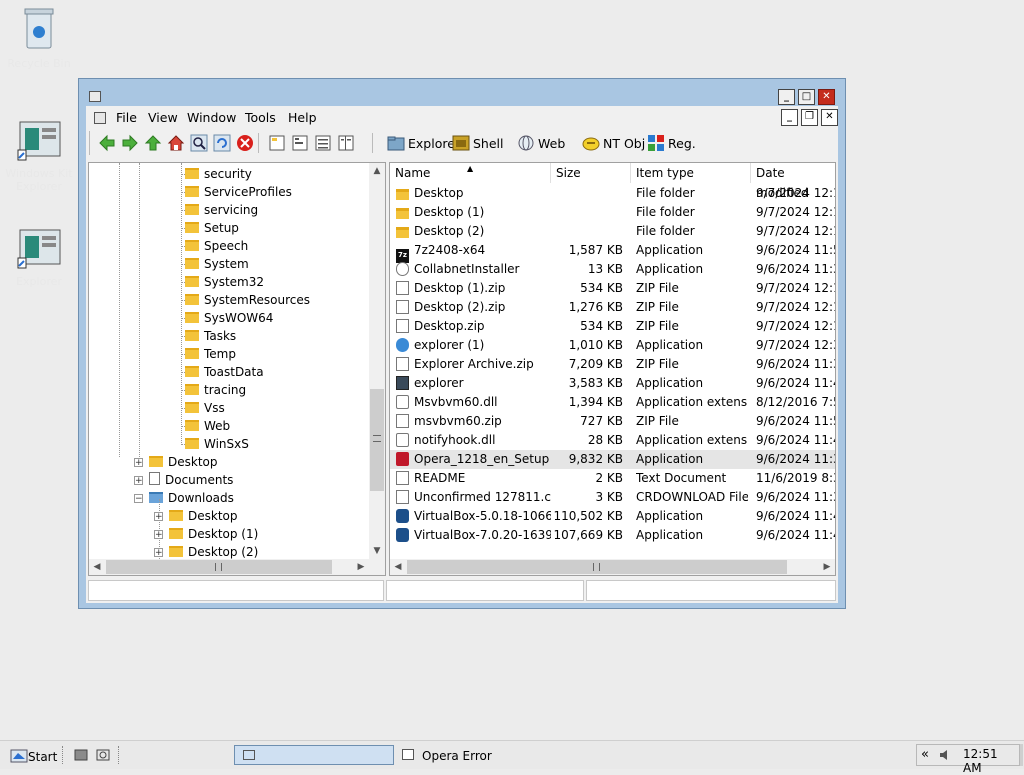  What do you see at coordinates (612, 567) in the screenshot?
I see `list-hscrollbar: ◀ ▶` at bounding box center [612, 567].